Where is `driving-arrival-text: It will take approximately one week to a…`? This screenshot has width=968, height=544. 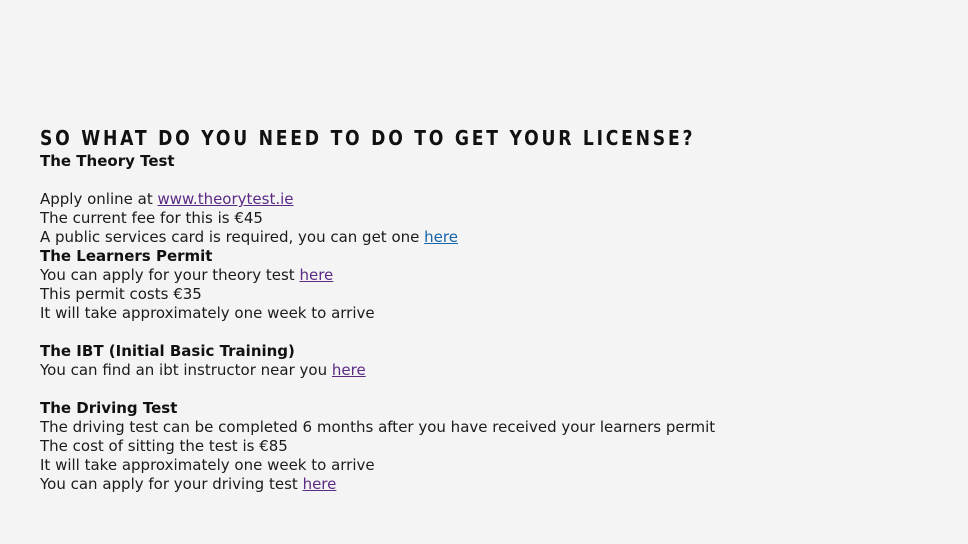 driving-arrival-text: It will take approximately one week to a… is located at coordinates (207, 465).